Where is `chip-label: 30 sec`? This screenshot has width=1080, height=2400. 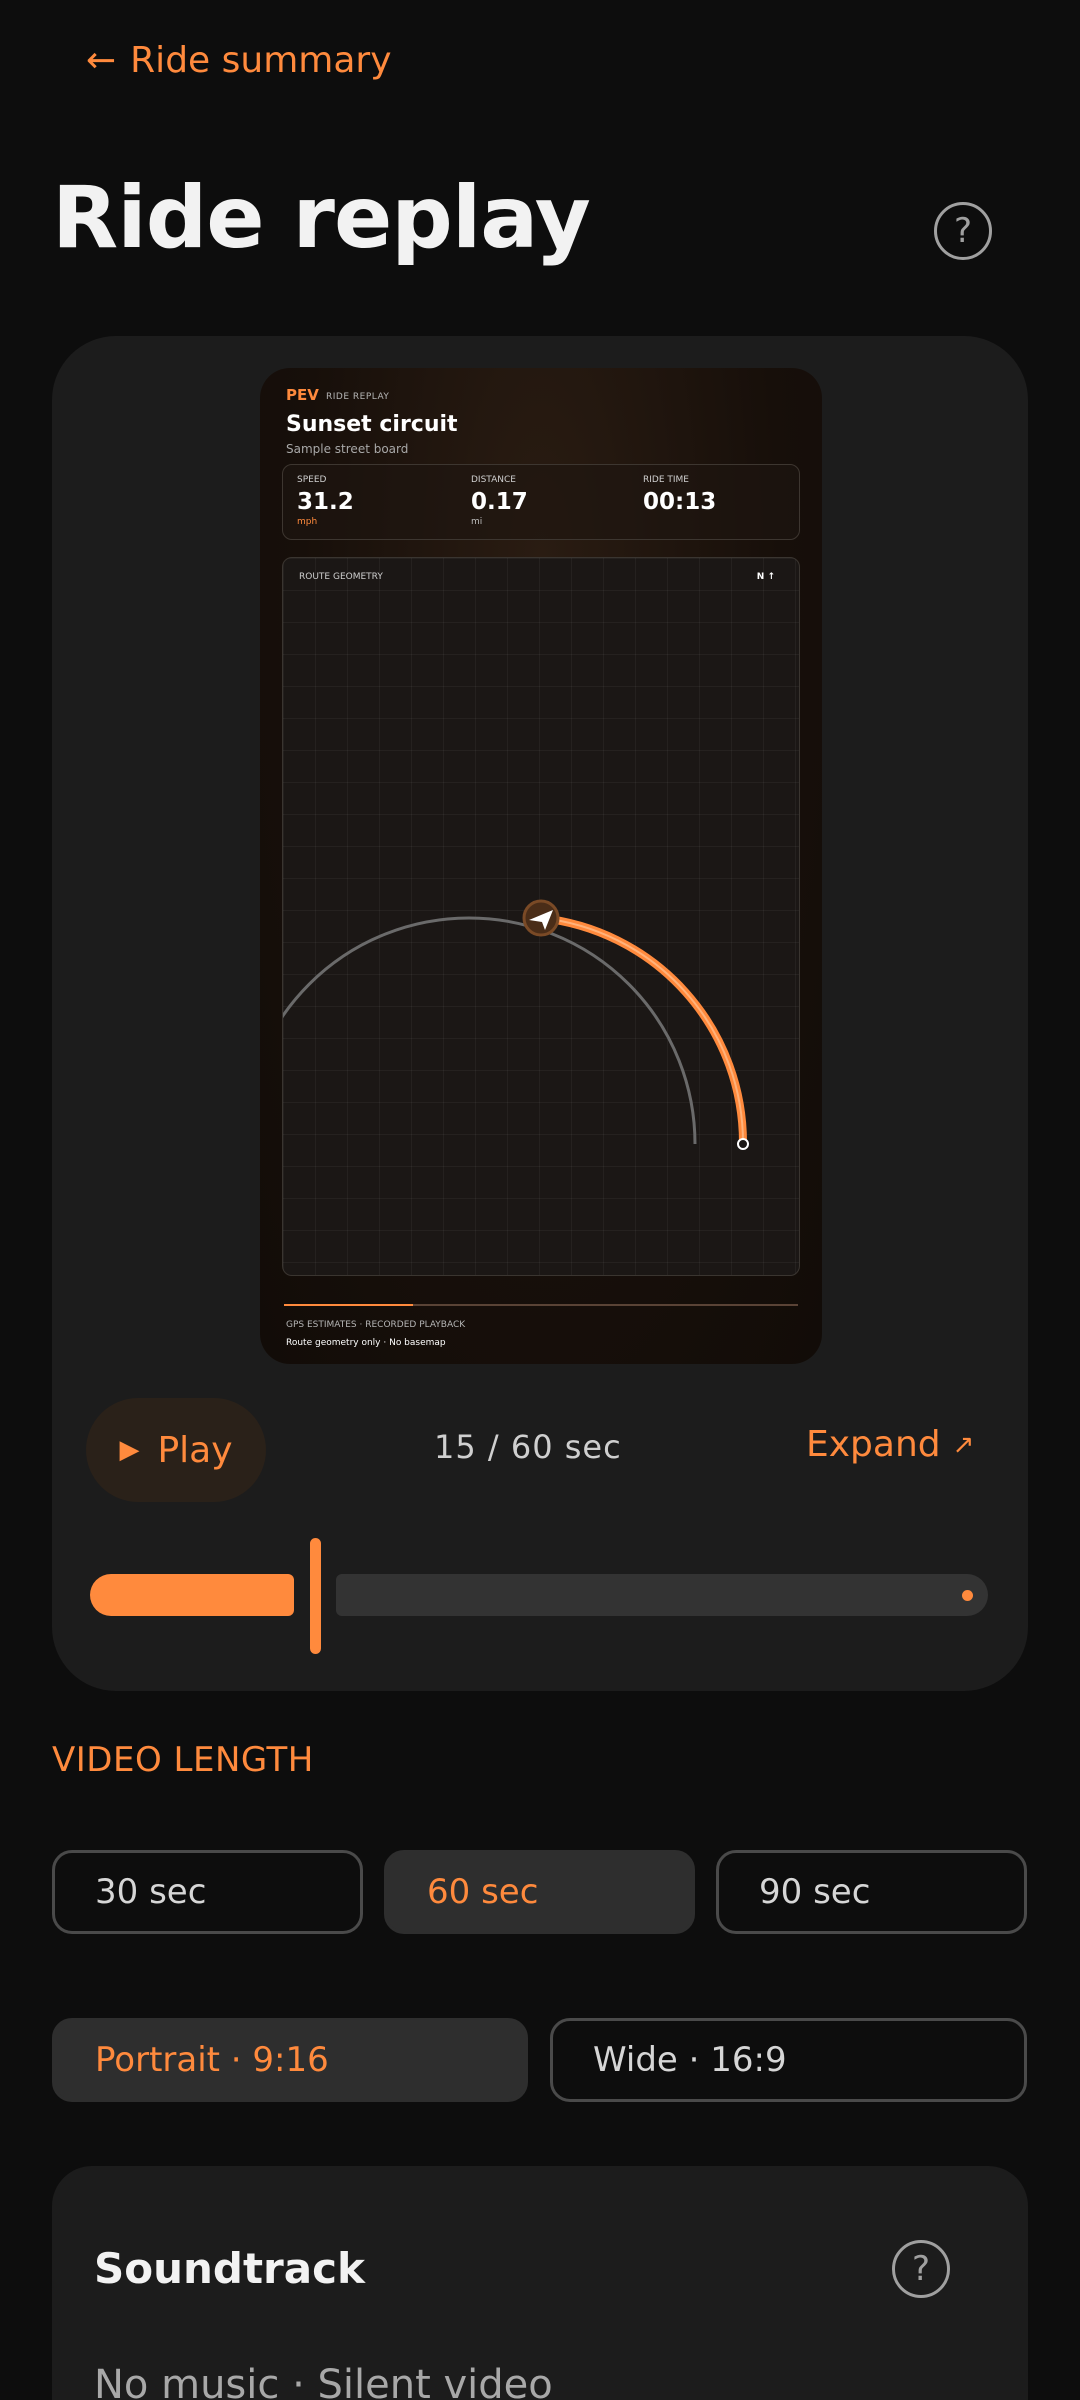
chip-label: 30 sec is located at coordinates (151, 1892).